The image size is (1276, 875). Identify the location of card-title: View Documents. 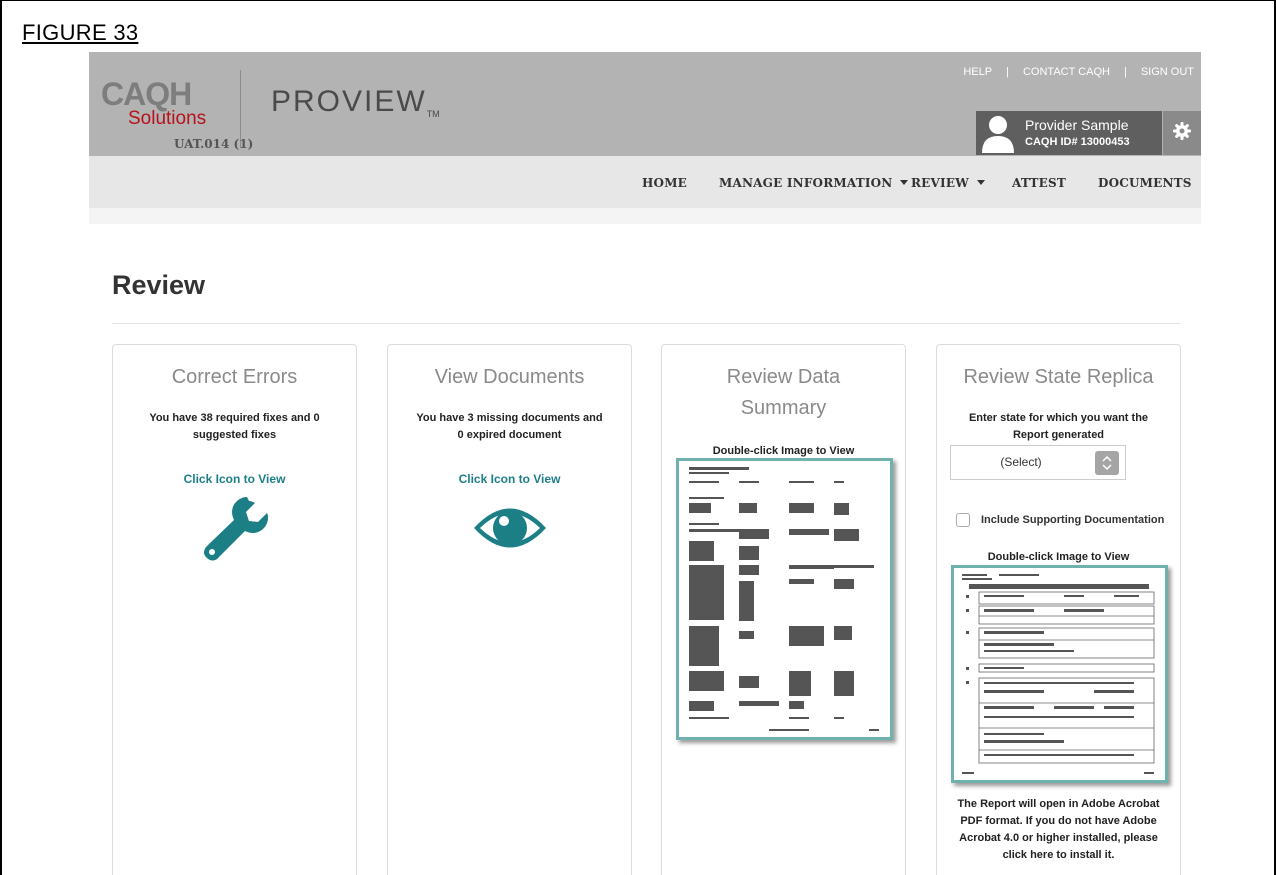
(509, 377).